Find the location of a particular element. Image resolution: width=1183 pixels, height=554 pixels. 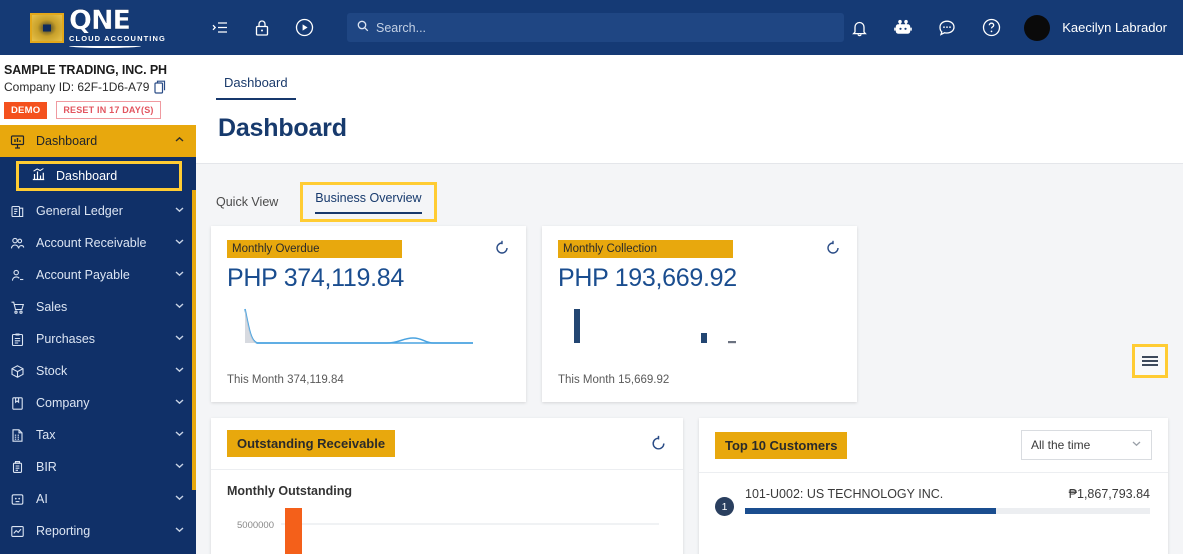

chevron-up-icon is located at coordinates (180, 141).